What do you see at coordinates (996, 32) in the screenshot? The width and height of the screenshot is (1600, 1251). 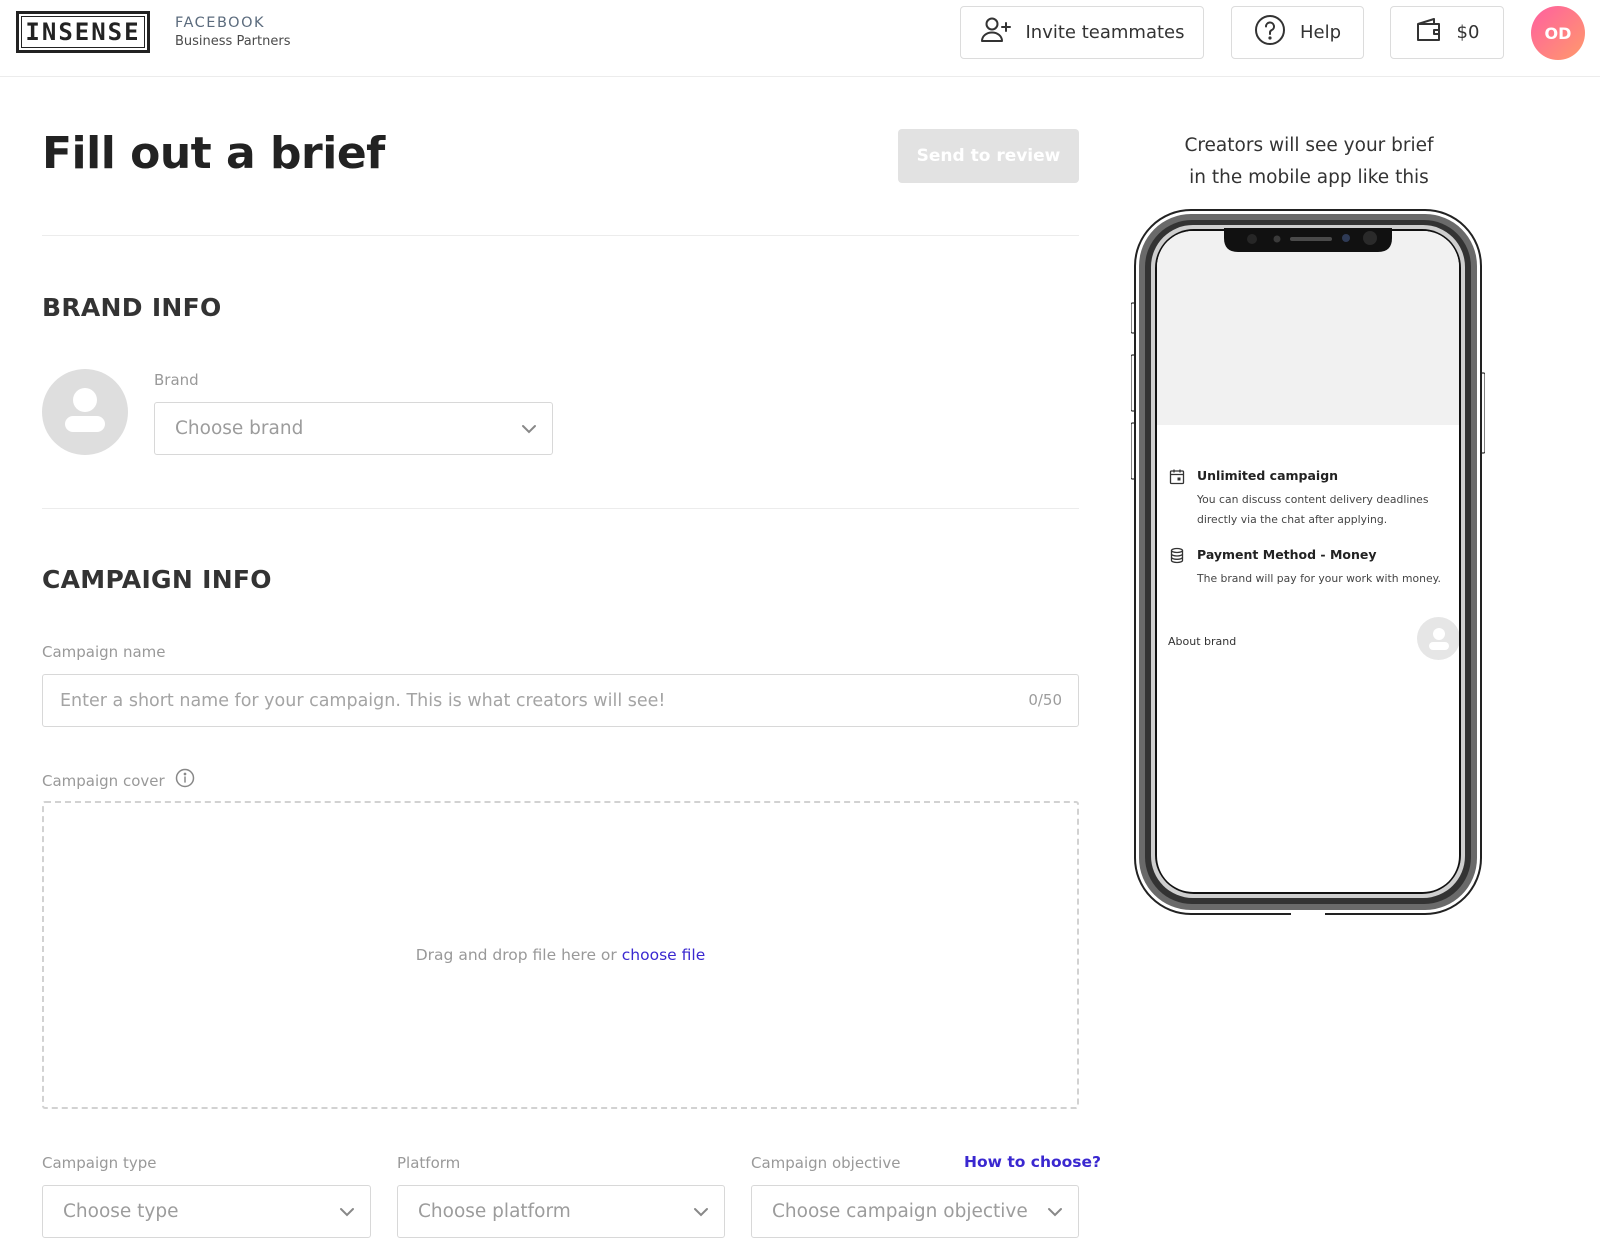 I see `add-user-icon` at bounding box center [996, 32].